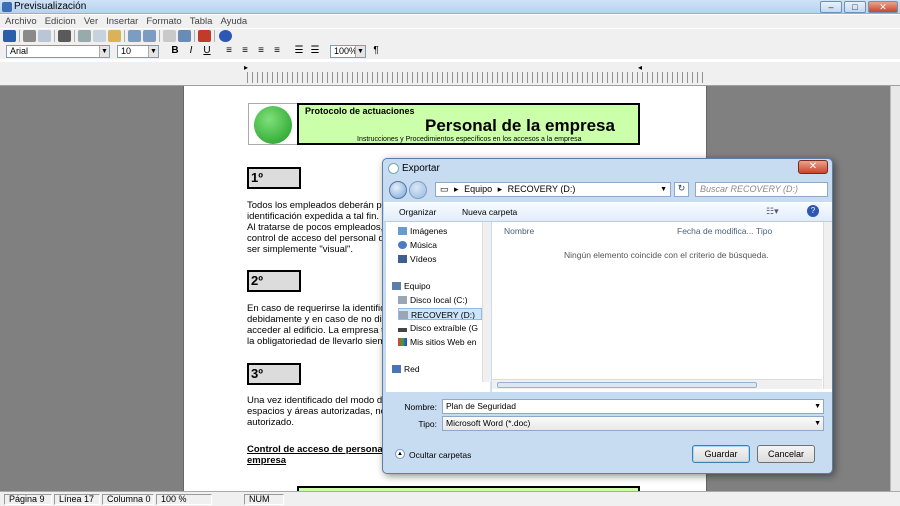  Describe the element at coordinates (138, 51) in the screenshot. I see `font-size-select: 10 ▼` at that location.